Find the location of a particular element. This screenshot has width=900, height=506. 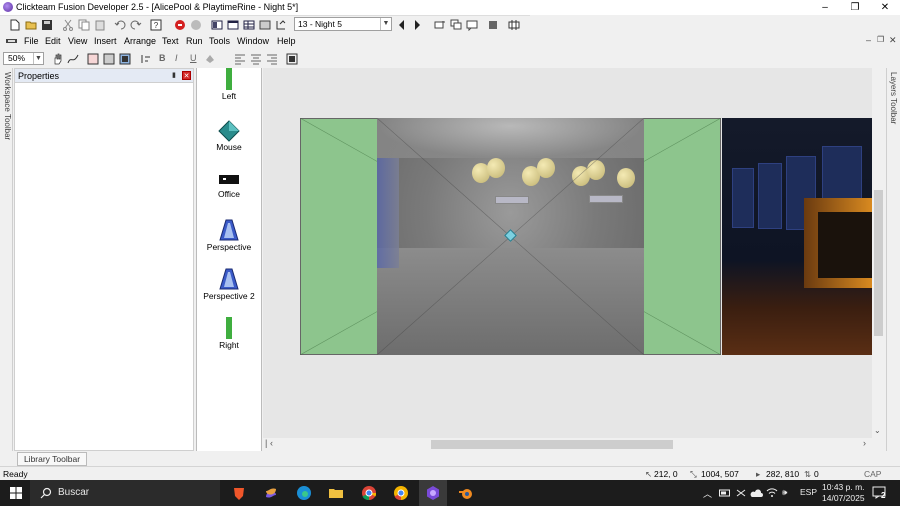

layers-toolbar-strip: Layers Toolbar is located at coordinates (893, 259).